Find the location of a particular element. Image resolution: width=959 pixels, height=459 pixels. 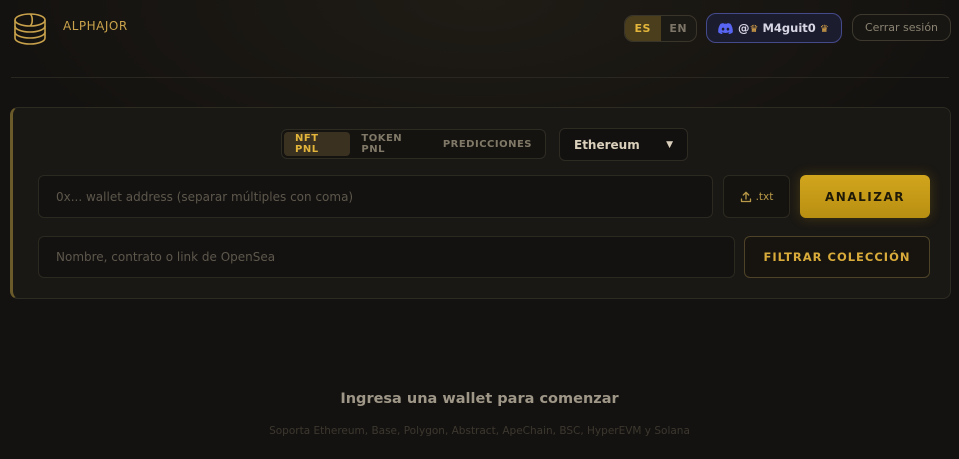

upload-icon is located at coordinates (745, 196).